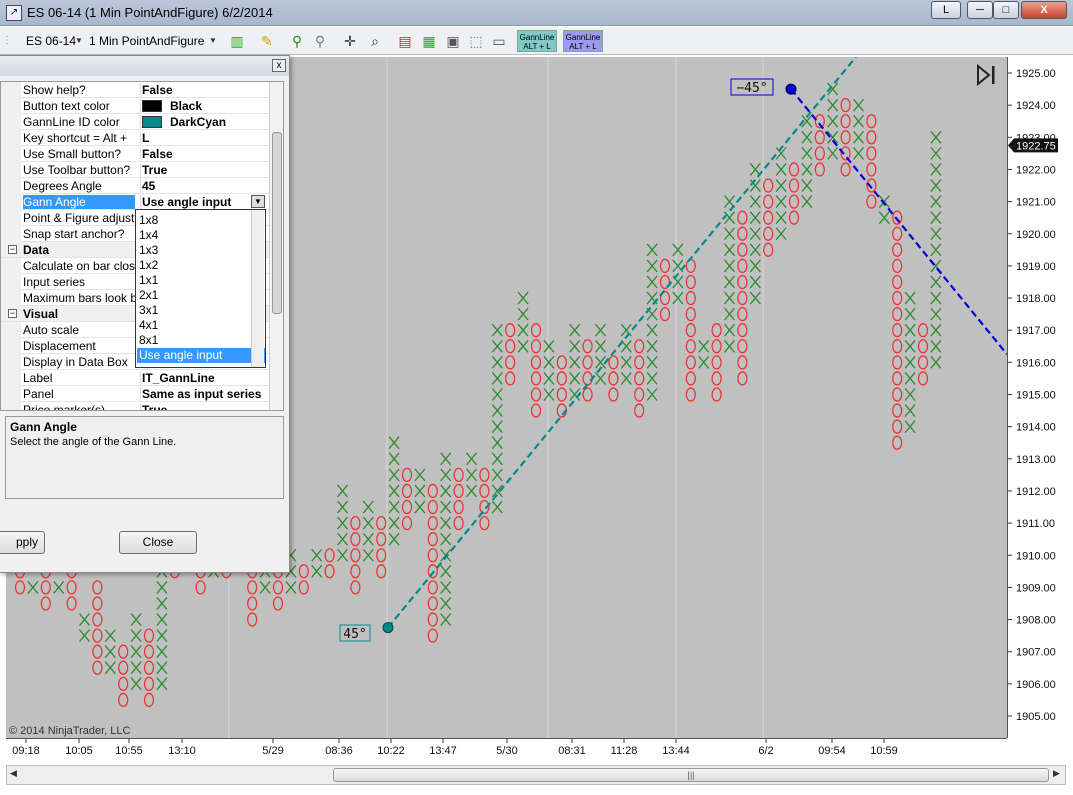  I want to click on data-box-icon: ▭, so click(499, 41).